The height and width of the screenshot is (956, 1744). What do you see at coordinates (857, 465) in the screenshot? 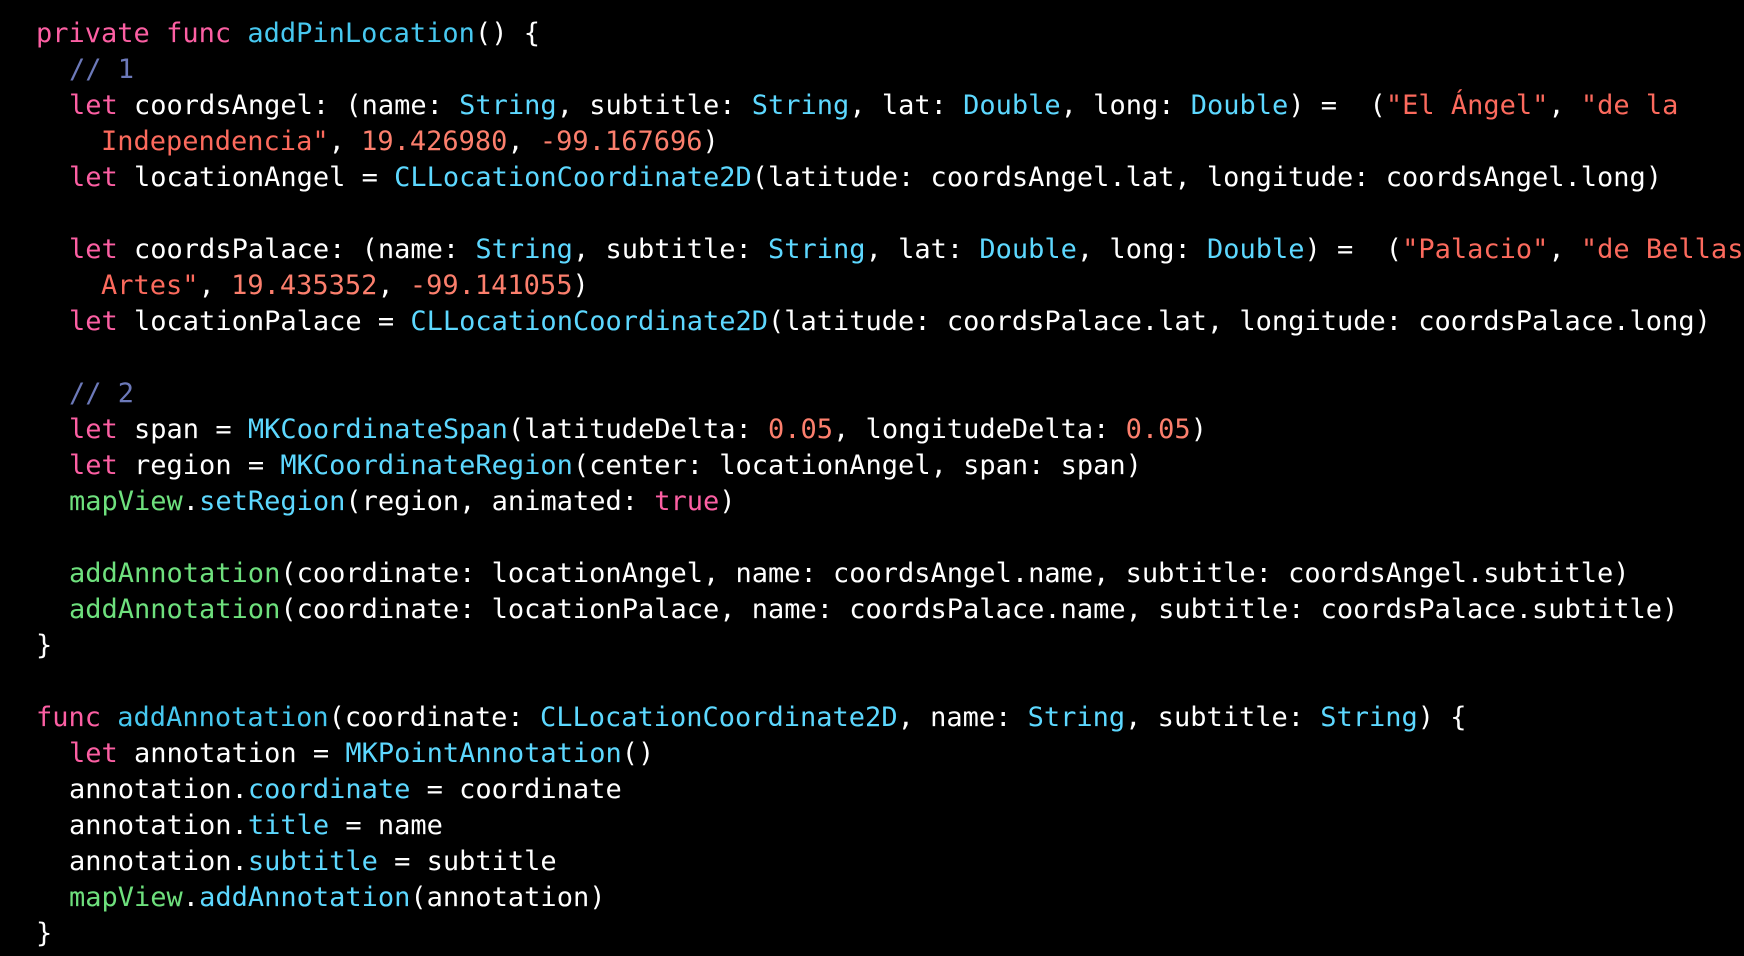
I see `code-token-plain: (center: locationAngel, span: span)` at bounding box center [857, 465].